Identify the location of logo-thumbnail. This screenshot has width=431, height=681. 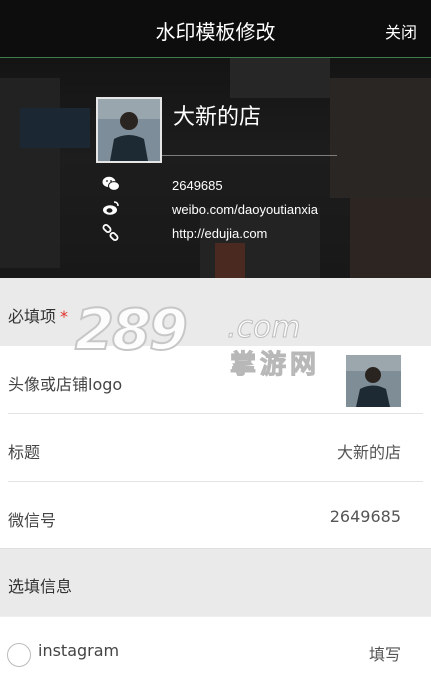
(373, 381).